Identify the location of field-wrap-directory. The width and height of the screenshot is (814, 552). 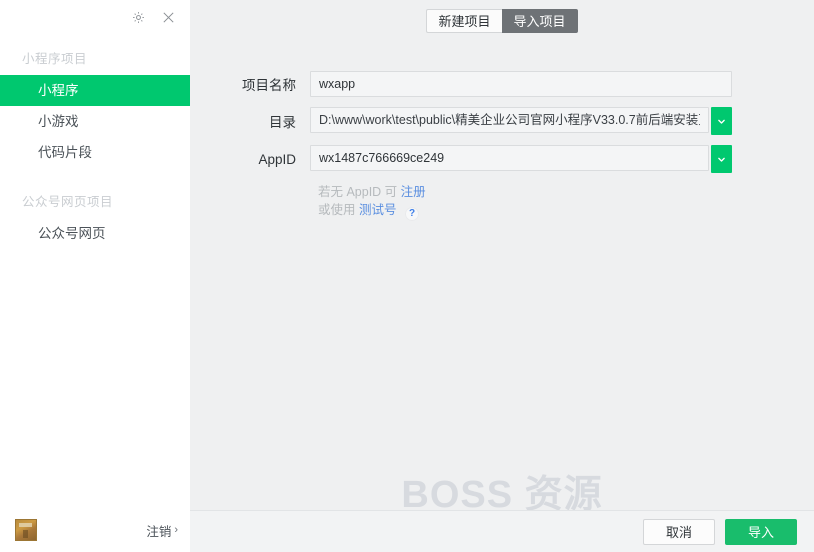
(521, 121).